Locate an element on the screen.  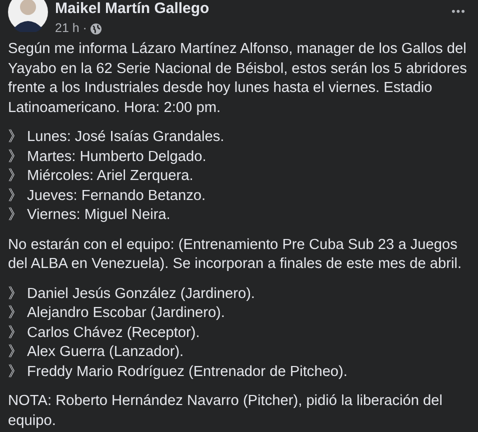
post-time: 21 h · is located at coordinates (71, 28).